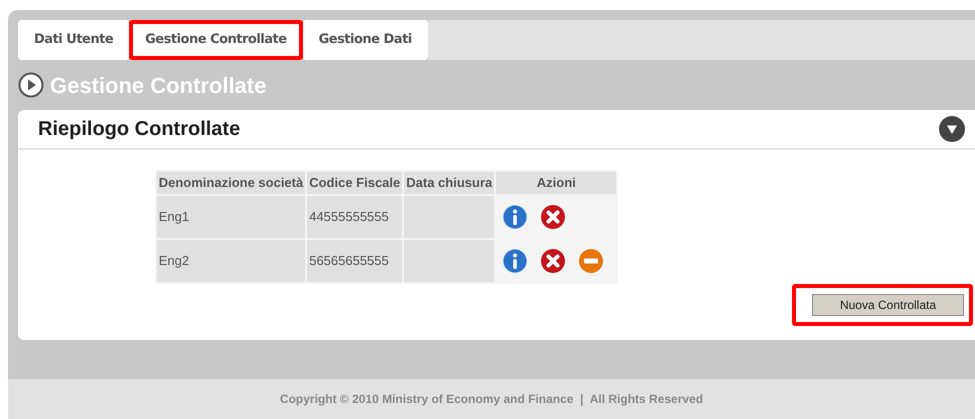 The width and height of the screenshot is (975, 419). I want to click on column-header: Data chiusura, so click(449, 183).